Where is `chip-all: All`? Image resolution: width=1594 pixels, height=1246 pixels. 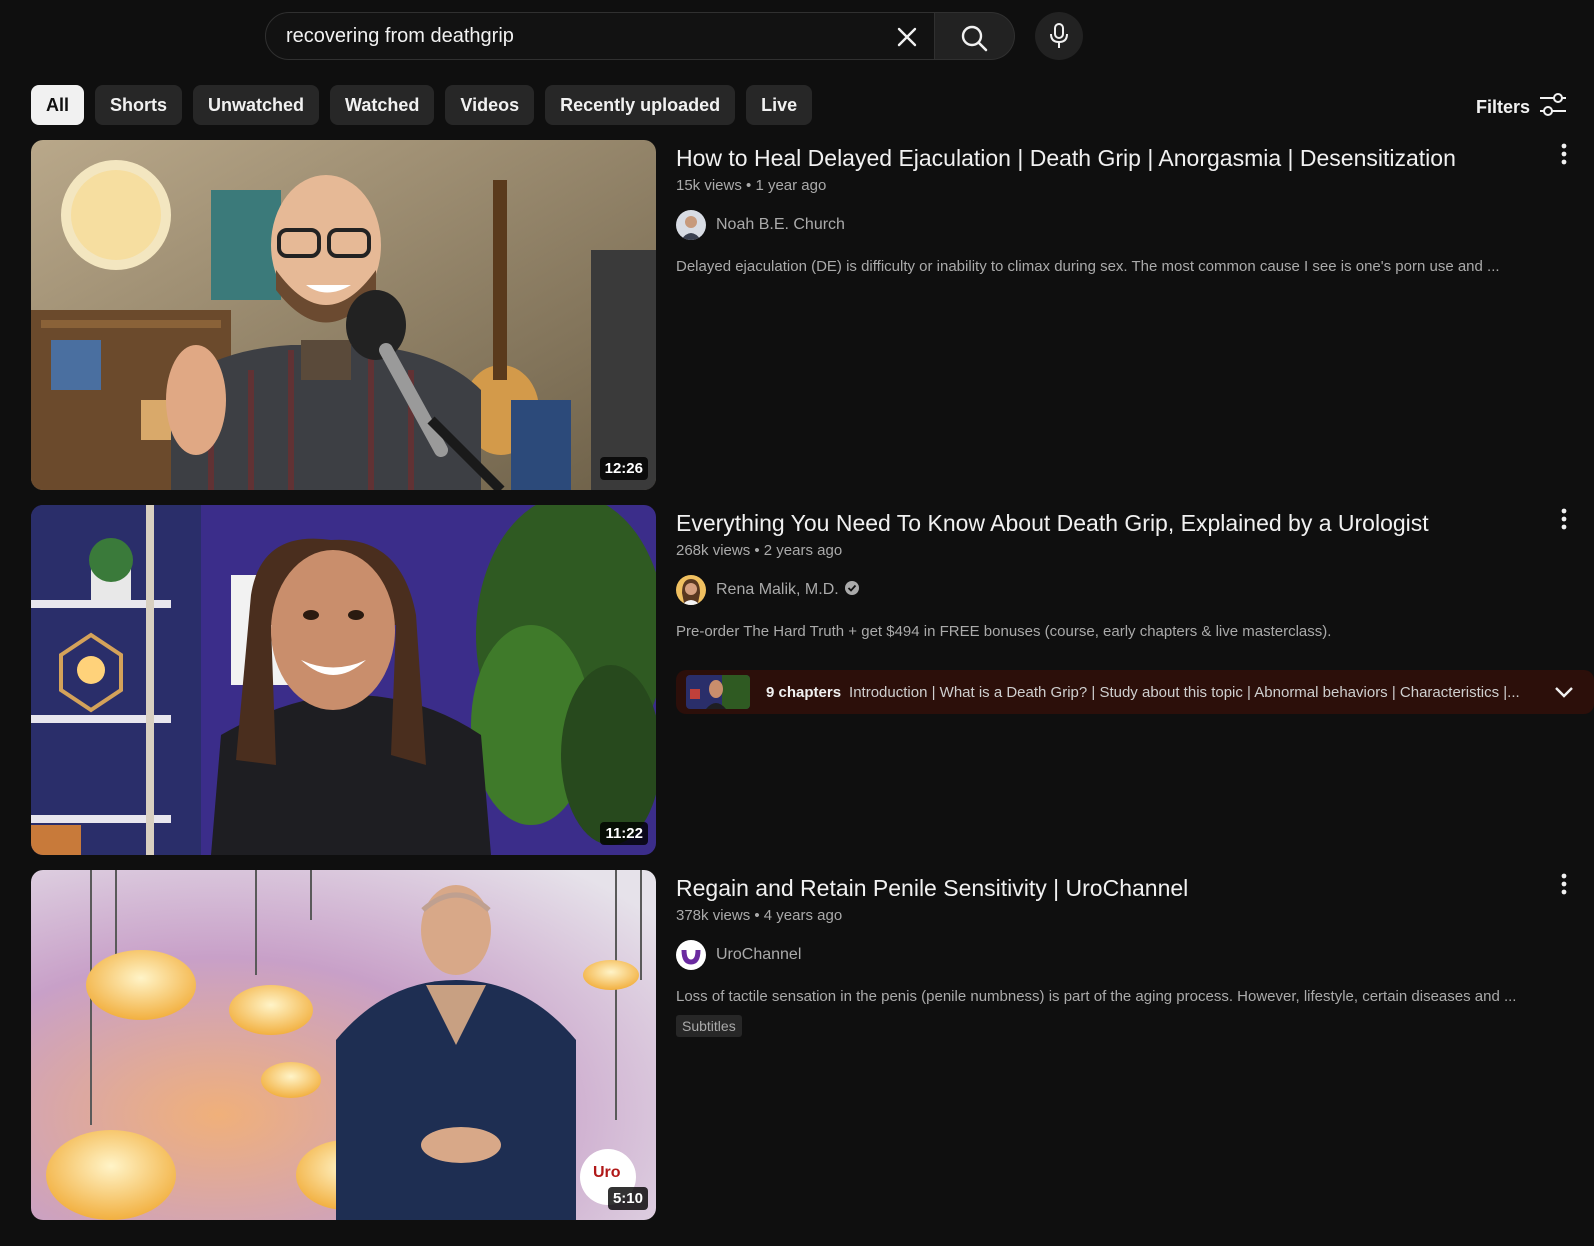
chip-all: All is located at coordinates (58, 105).